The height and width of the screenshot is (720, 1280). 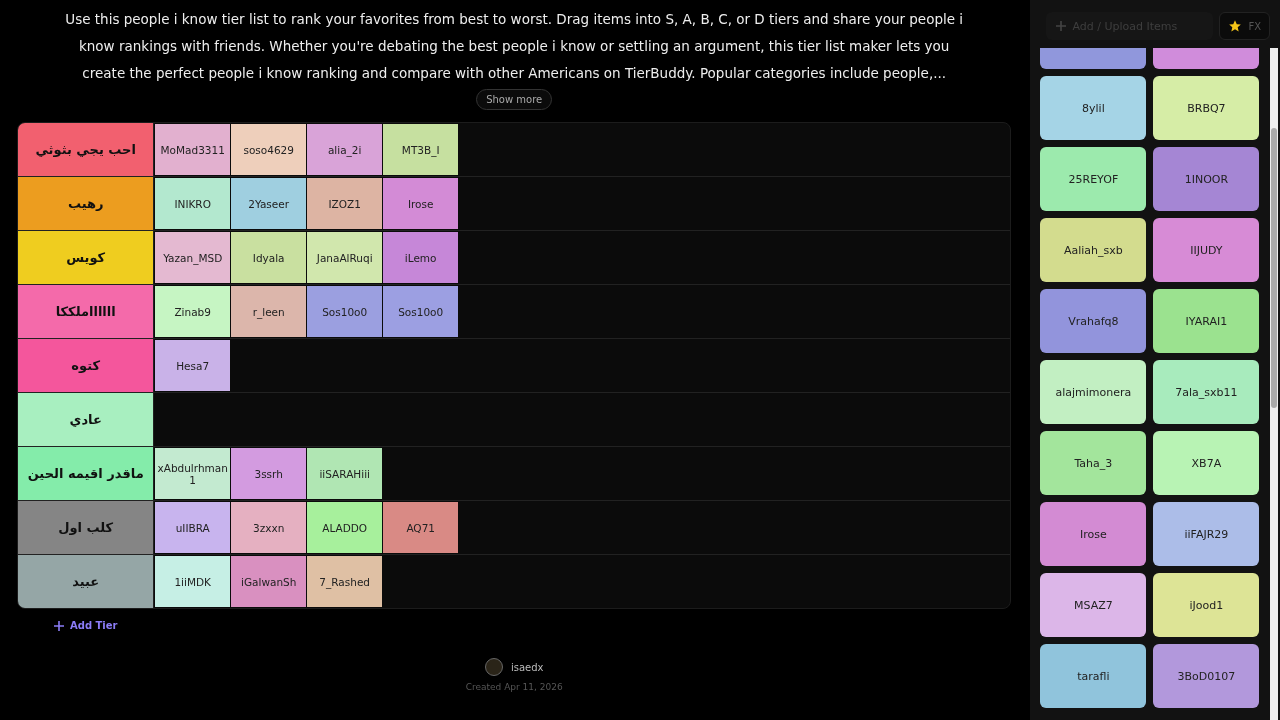 I want to click on item-card: IYARAI1, so click(x=1206, y=321).